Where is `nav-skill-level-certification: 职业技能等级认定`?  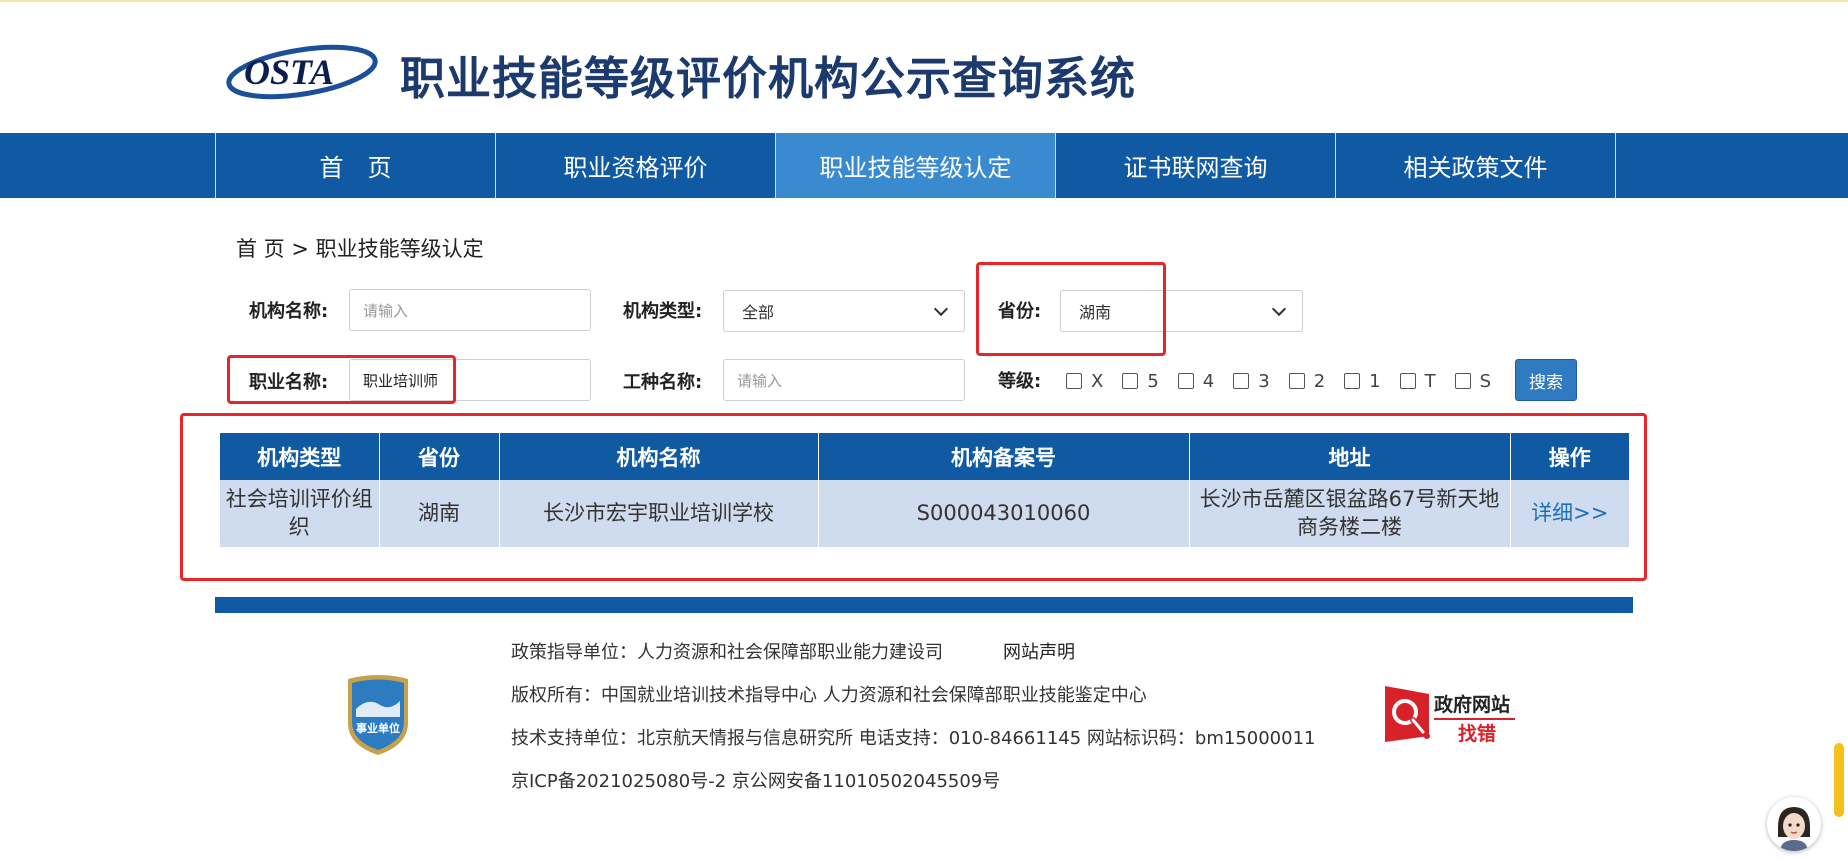
nav-skill-level-certification: 职业技能等级认定 is located at coordinates (916, 165).